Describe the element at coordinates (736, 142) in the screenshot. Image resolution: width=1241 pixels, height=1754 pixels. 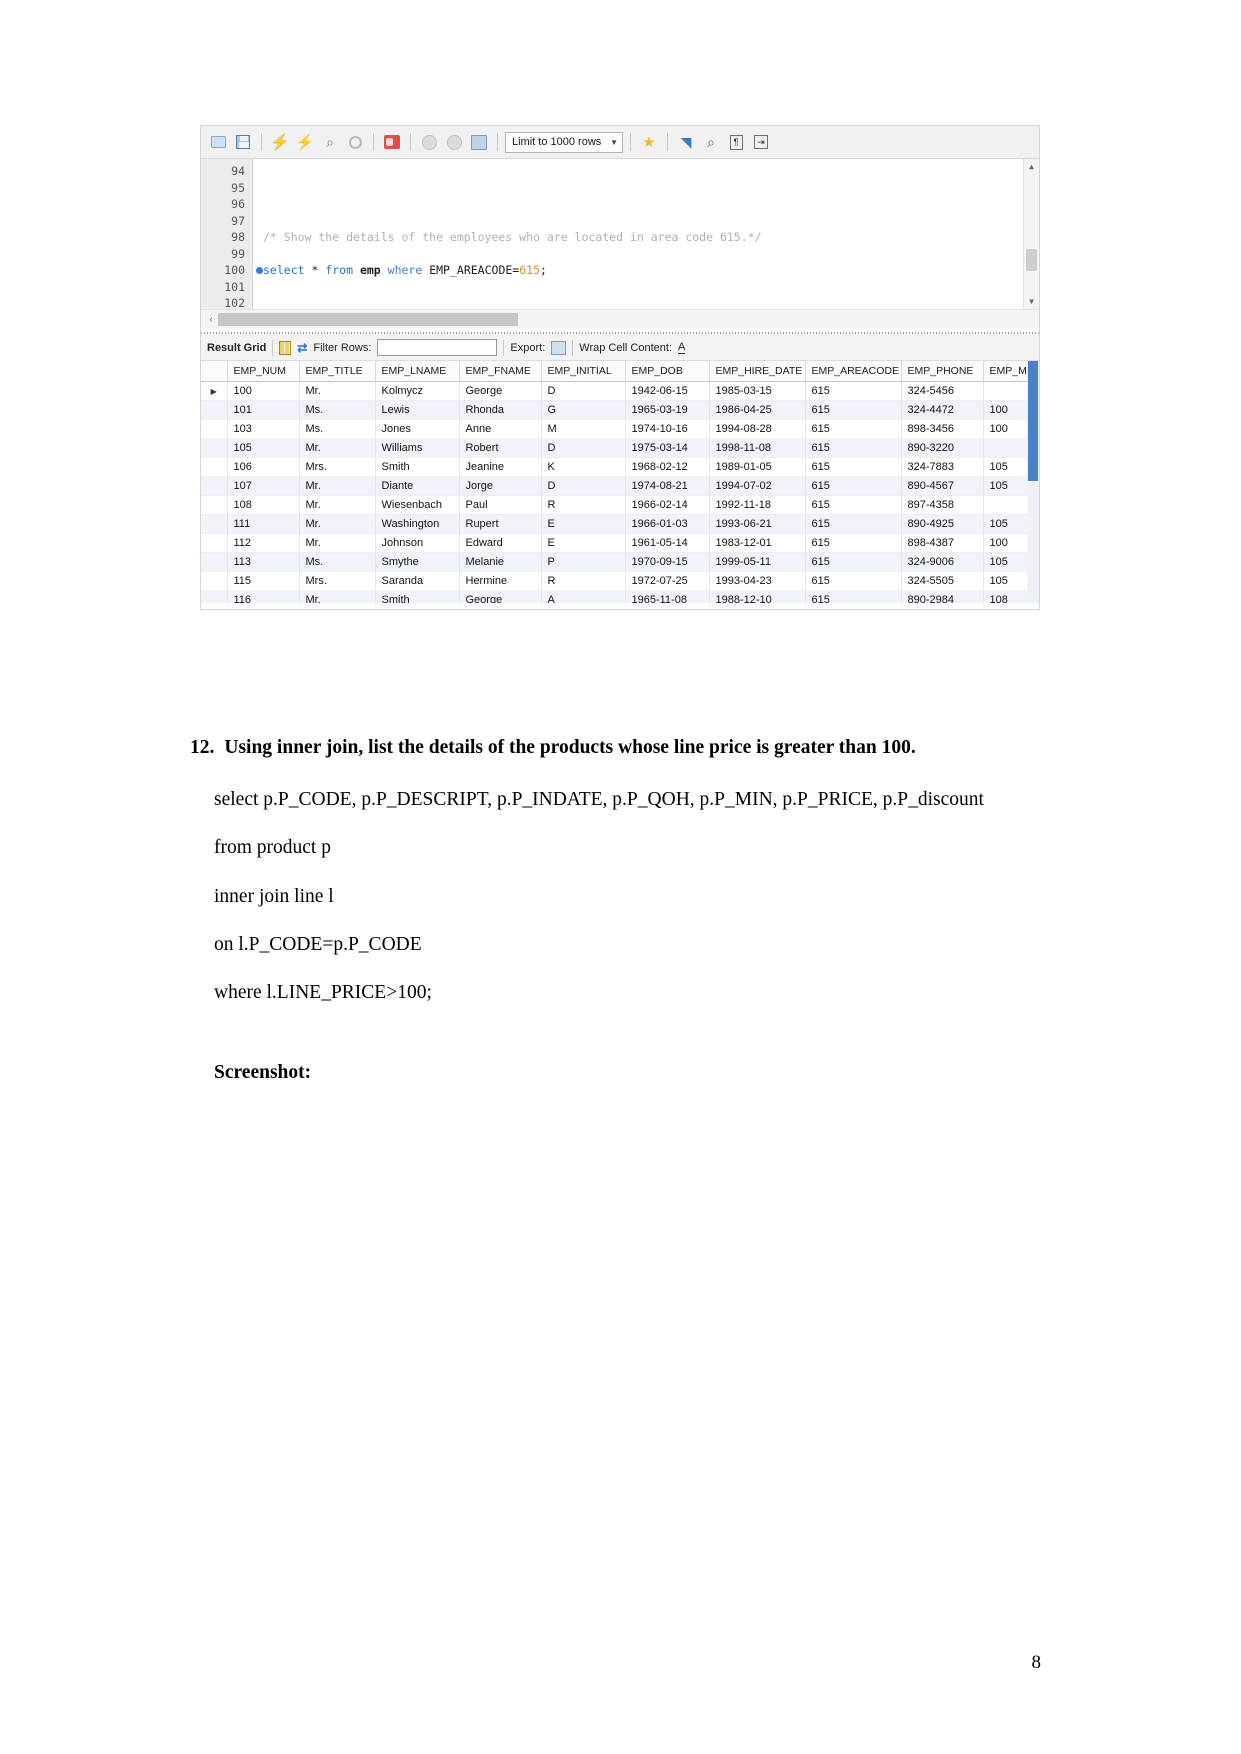
I see `paragraph-icon: ¶` at that location.